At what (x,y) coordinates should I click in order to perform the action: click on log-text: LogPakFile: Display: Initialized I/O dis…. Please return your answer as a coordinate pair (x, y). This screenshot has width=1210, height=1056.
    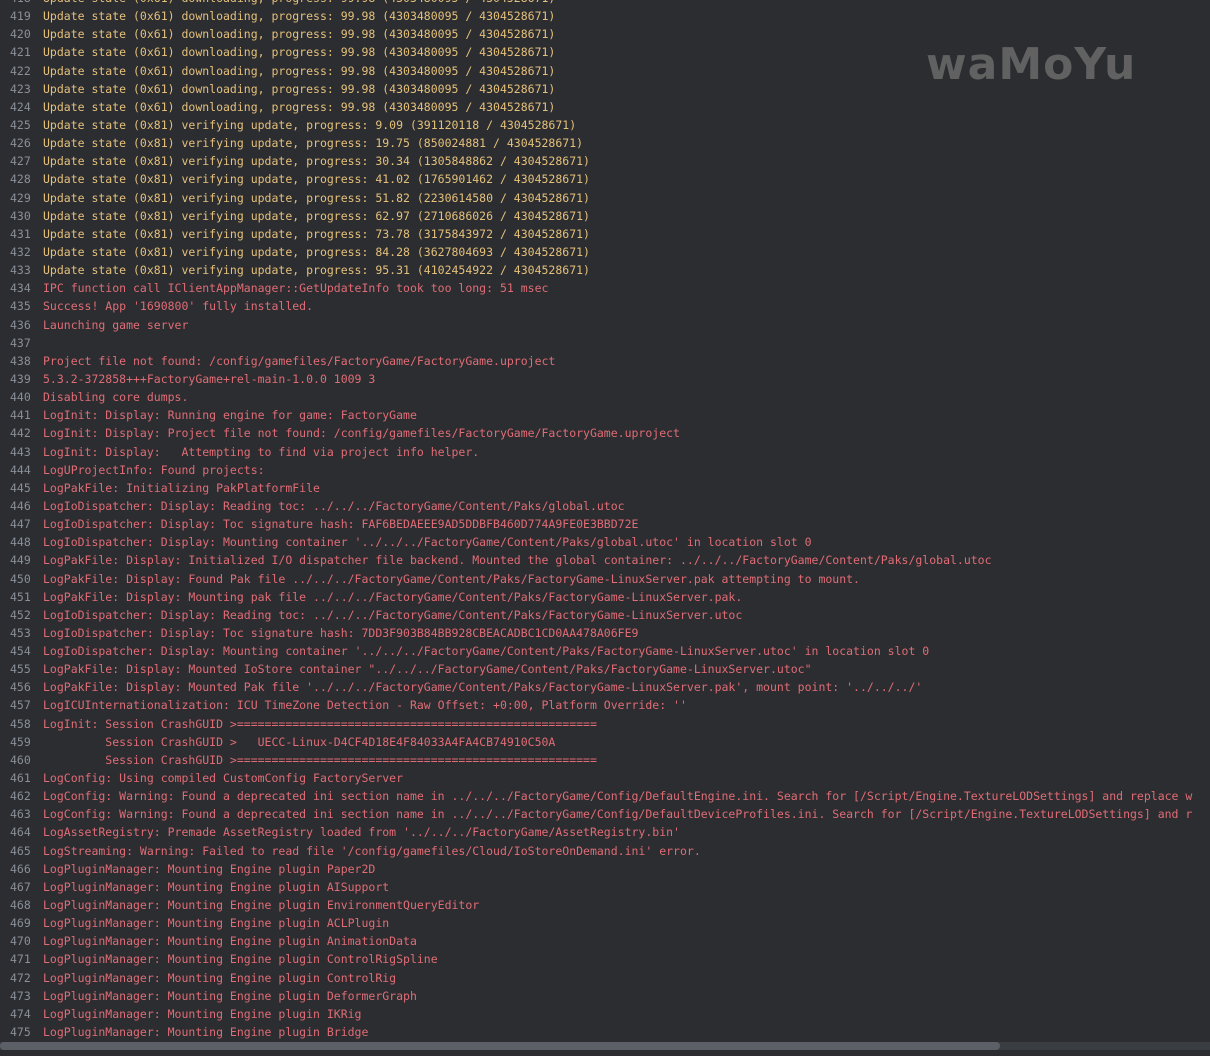
    Looking at the image, I should click on (517, 560).